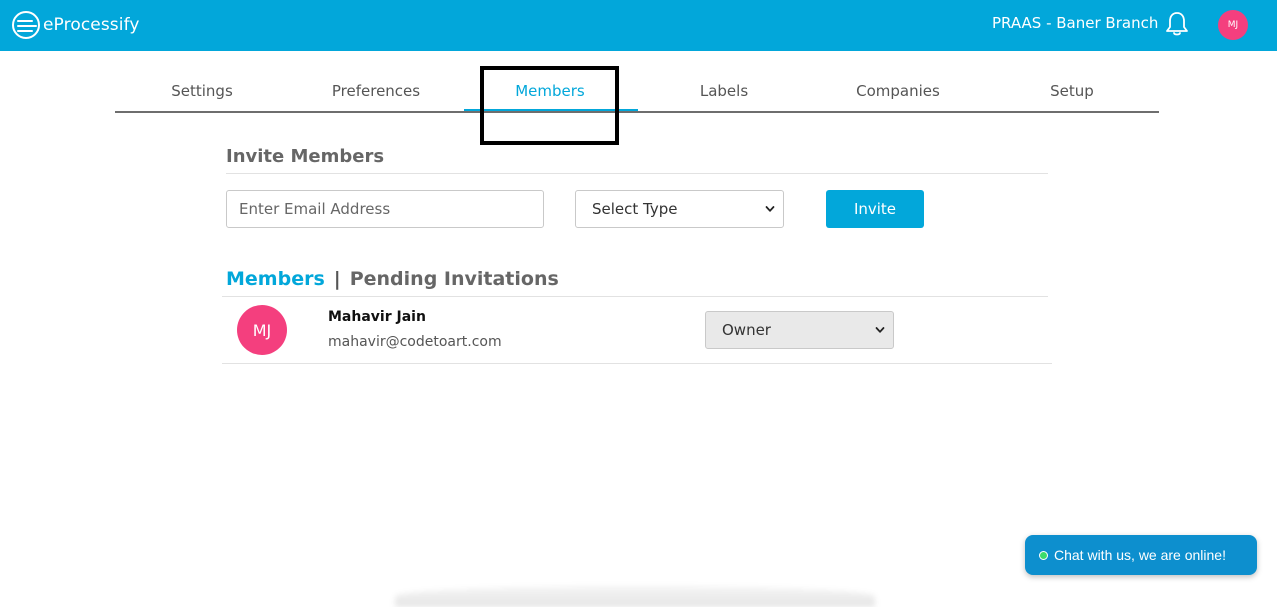 The width and height of the screenshot is (1277, 607). I want to click on invite-members-title: Invite Members, so click(305, 156).